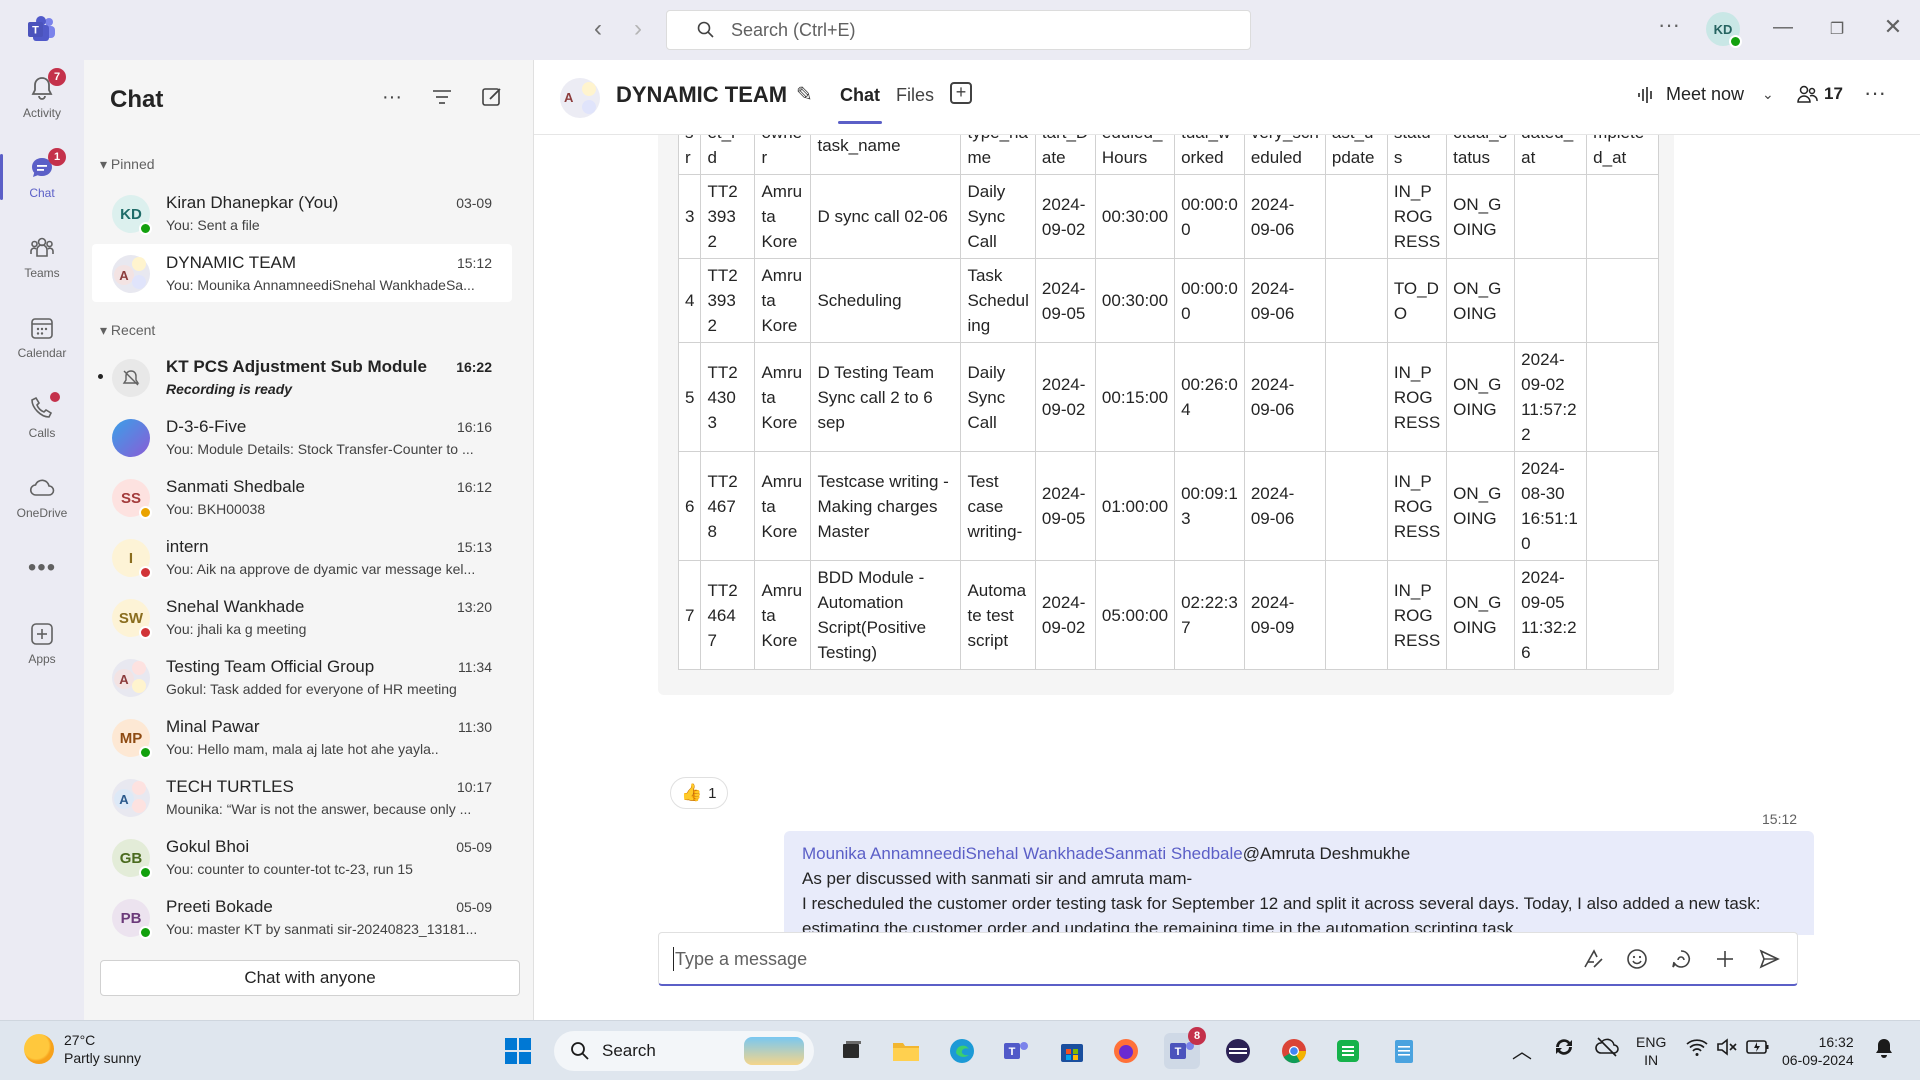 The height and width of the screenshot is (1080, 1920). I want to click on bell-icon: 7, so click(47, 85).